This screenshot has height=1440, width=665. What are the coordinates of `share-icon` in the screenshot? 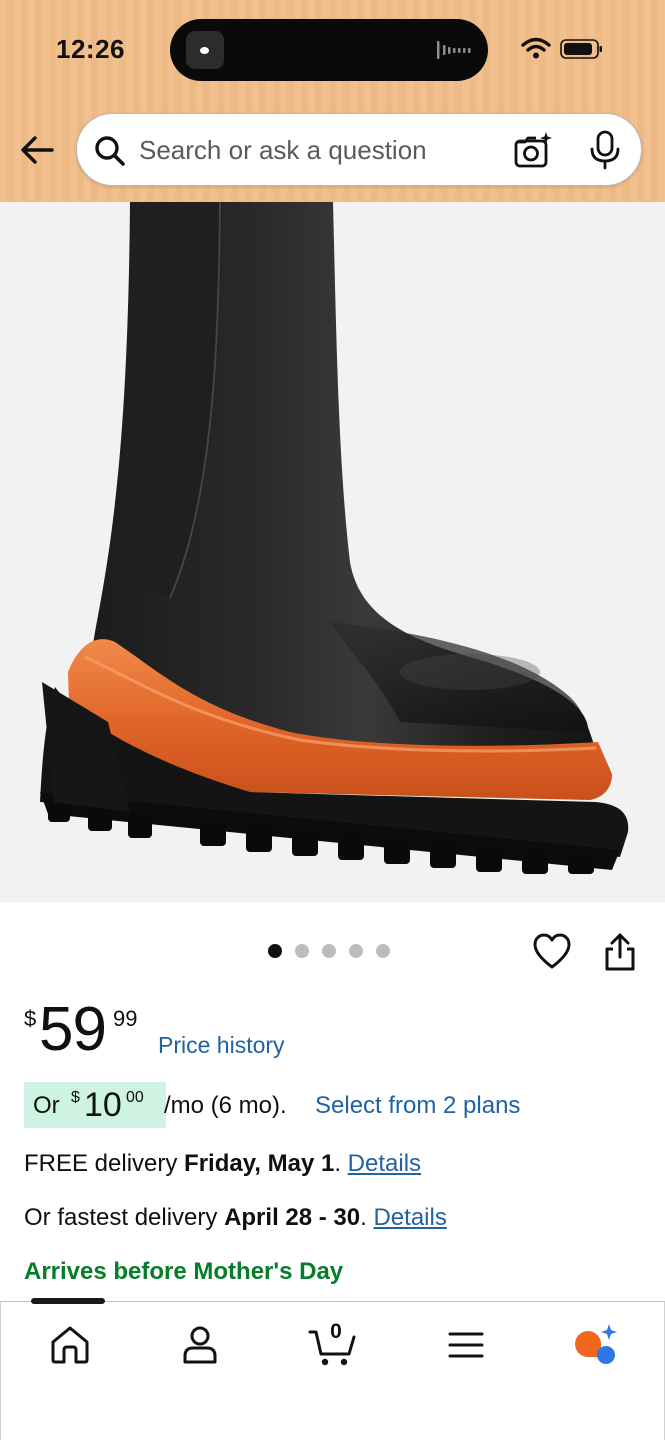 It's located at (620, 952).